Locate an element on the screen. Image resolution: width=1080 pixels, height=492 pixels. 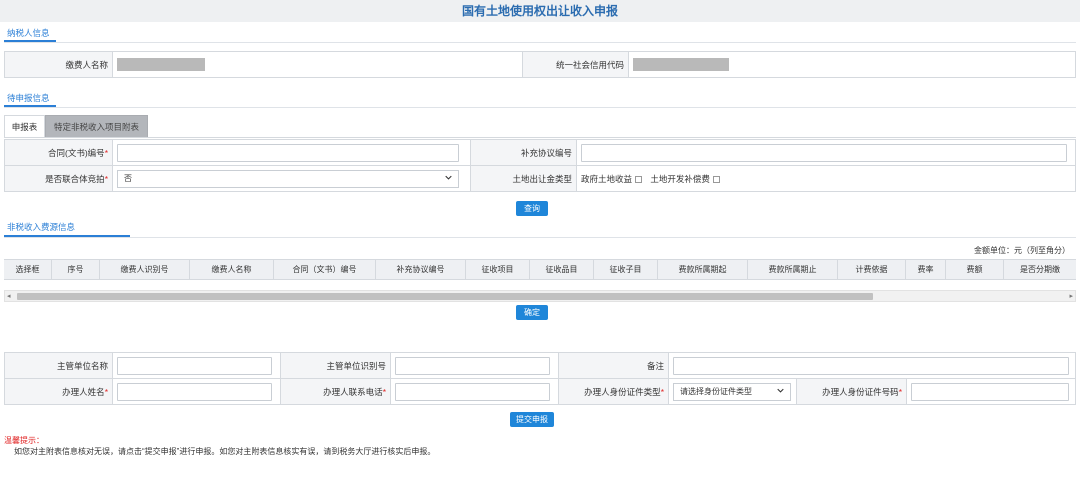
column-header: 征收项目 is located at coordinates (498, 269).